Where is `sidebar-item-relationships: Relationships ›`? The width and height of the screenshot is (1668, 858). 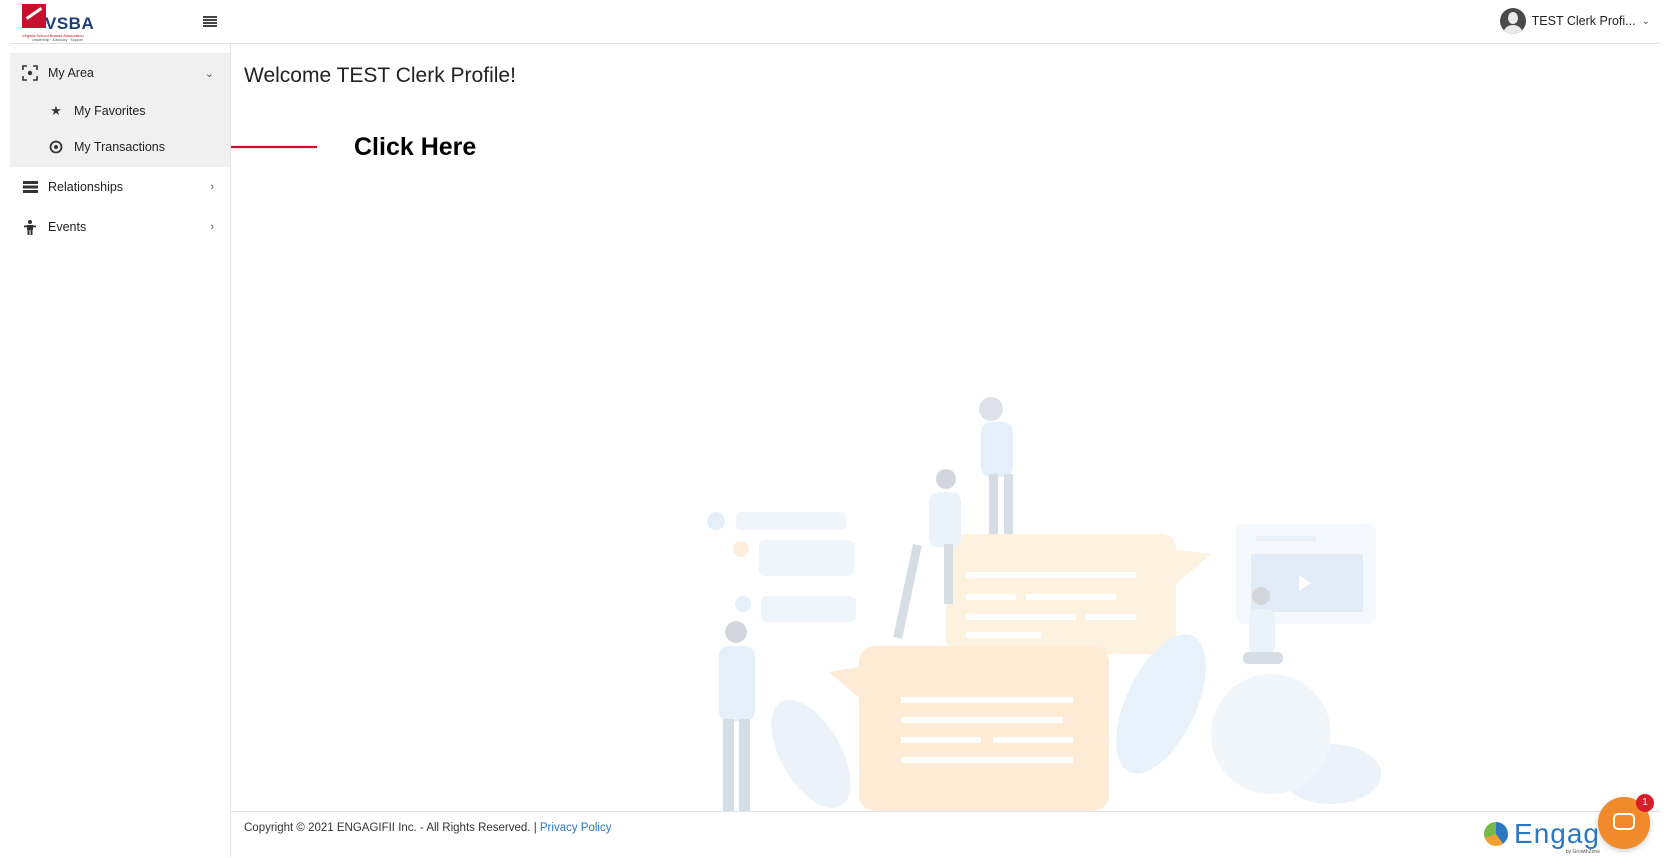 sidebar-item-relationships: Relationships › is located at coordinates (120, 187).